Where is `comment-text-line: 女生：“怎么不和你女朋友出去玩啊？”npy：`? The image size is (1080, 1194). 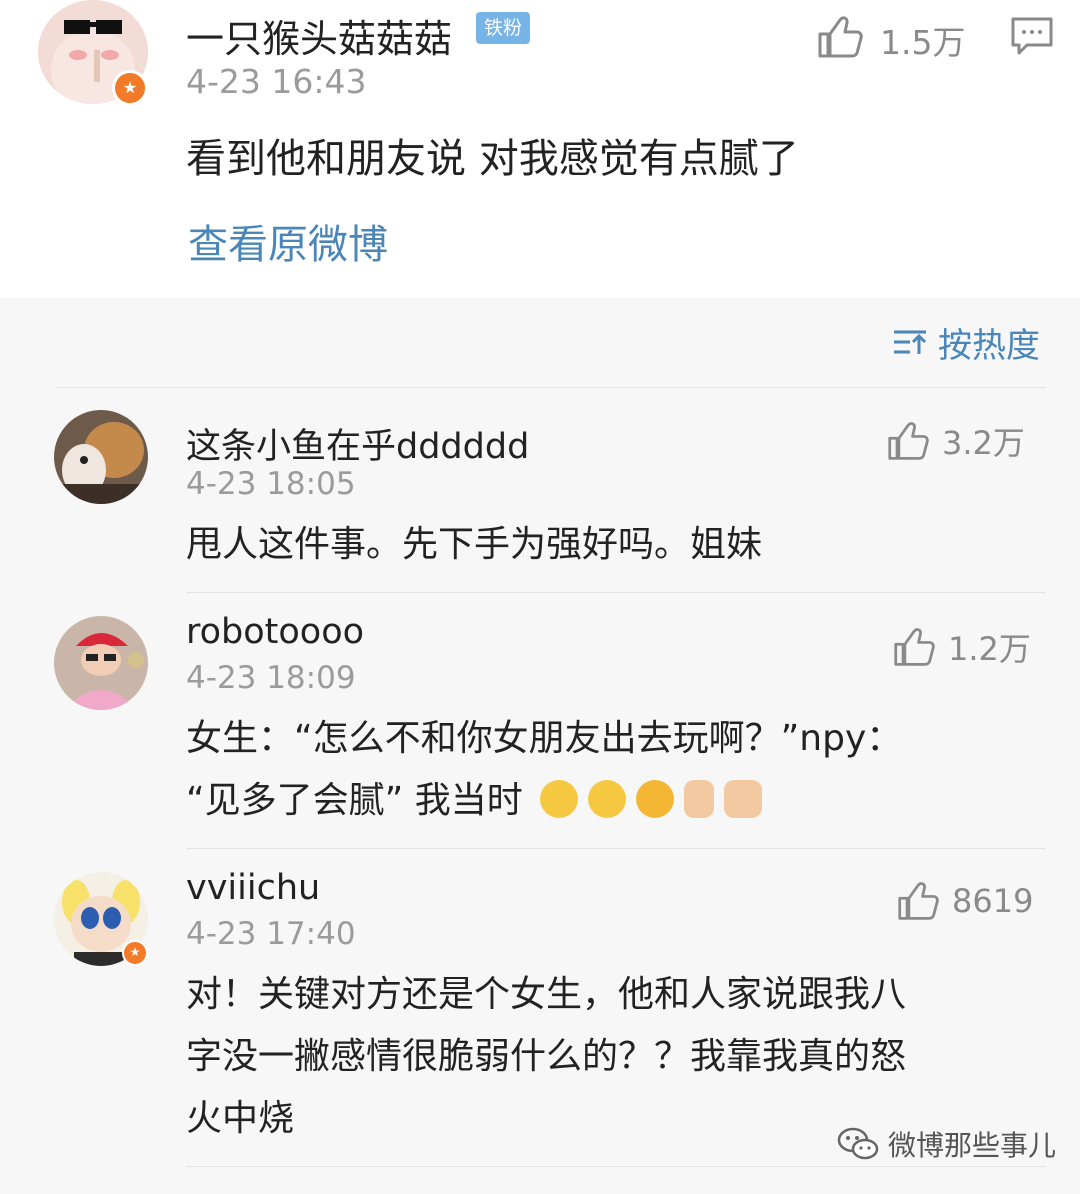
comment-text-line: 女生：“怎么不和你女朋友出去玩啊？”npy： is located at coordinates (544, 738).